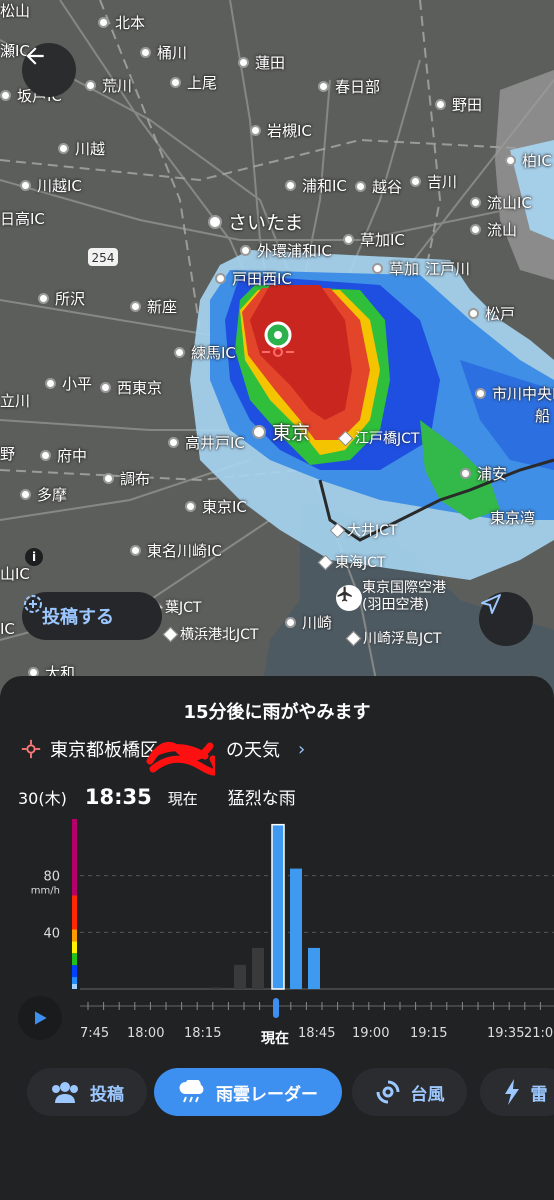  What do you see at coordinates (180, 758) in the screenshot?
I see `redaction-scribble` at bounding box center [180, 758].